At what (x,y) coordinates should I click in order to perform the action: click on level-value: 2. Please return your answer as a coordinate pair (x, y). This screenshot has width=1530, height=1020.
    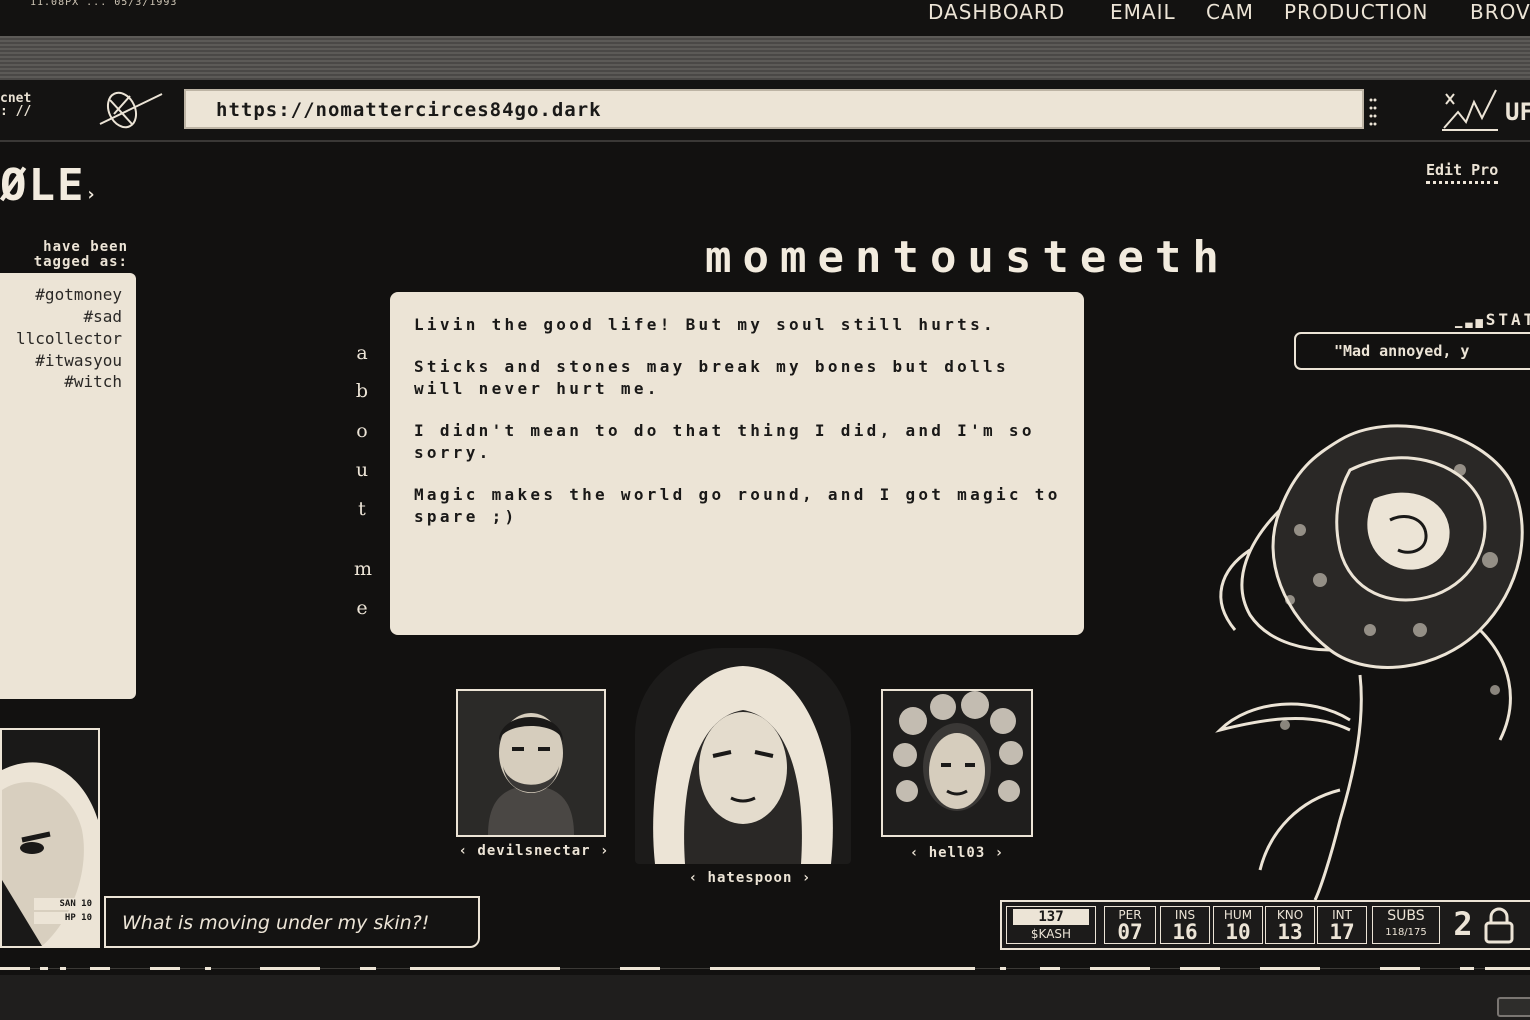
    Looking at the image, I should click on (1463, 924).